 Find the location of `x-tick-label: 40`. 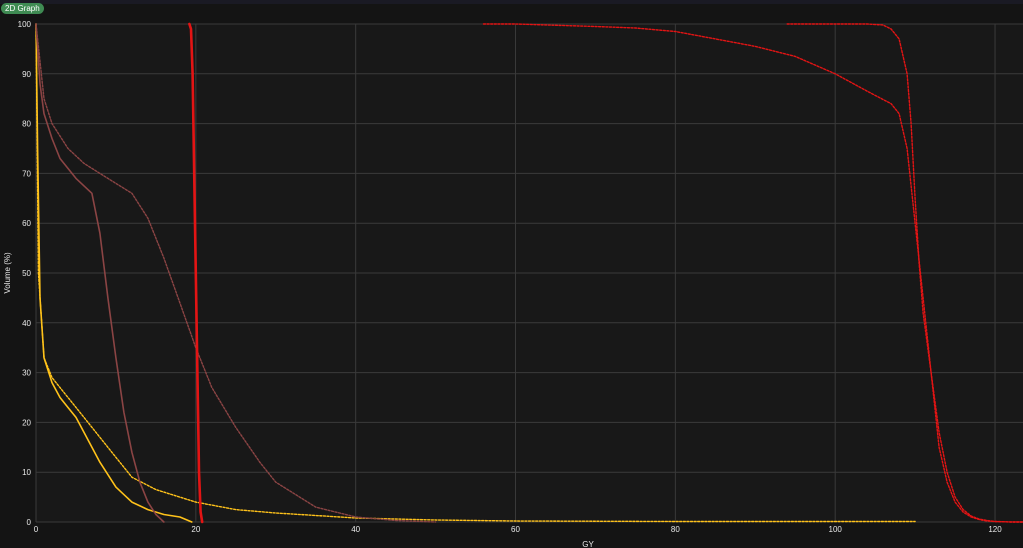

x-tick-label: 40 is located at coordinates (355, 529).